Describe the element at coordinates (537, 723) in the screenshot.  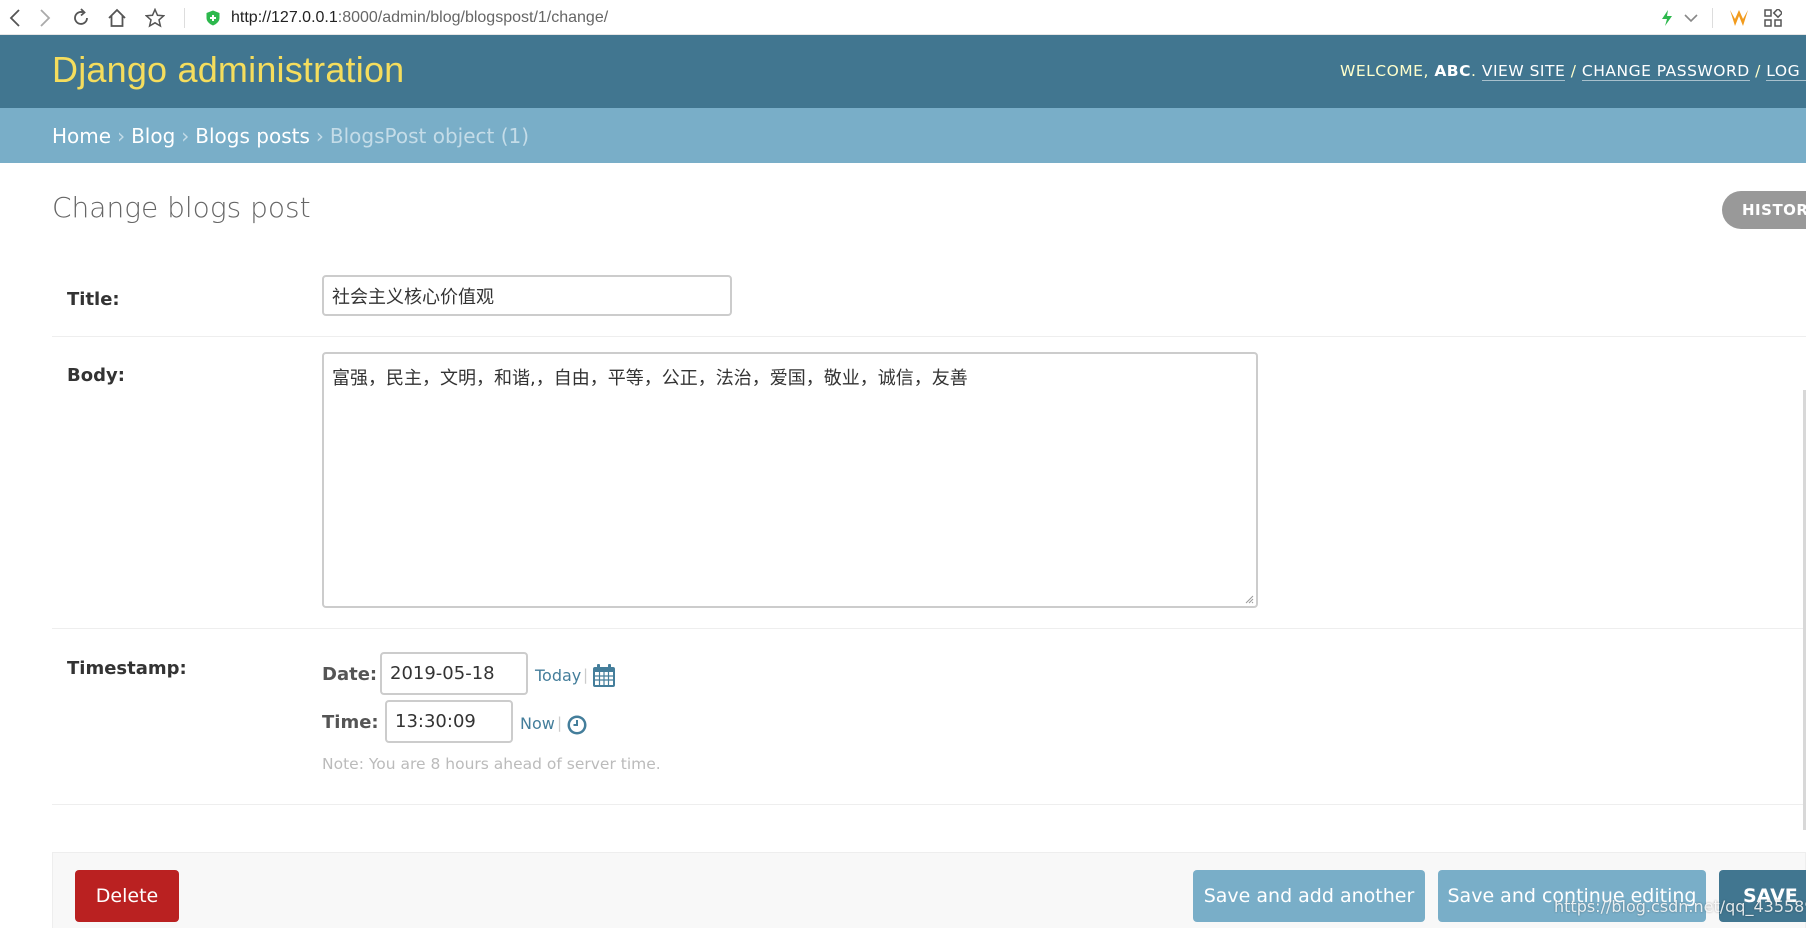
I see `now-link: Now` at that location.